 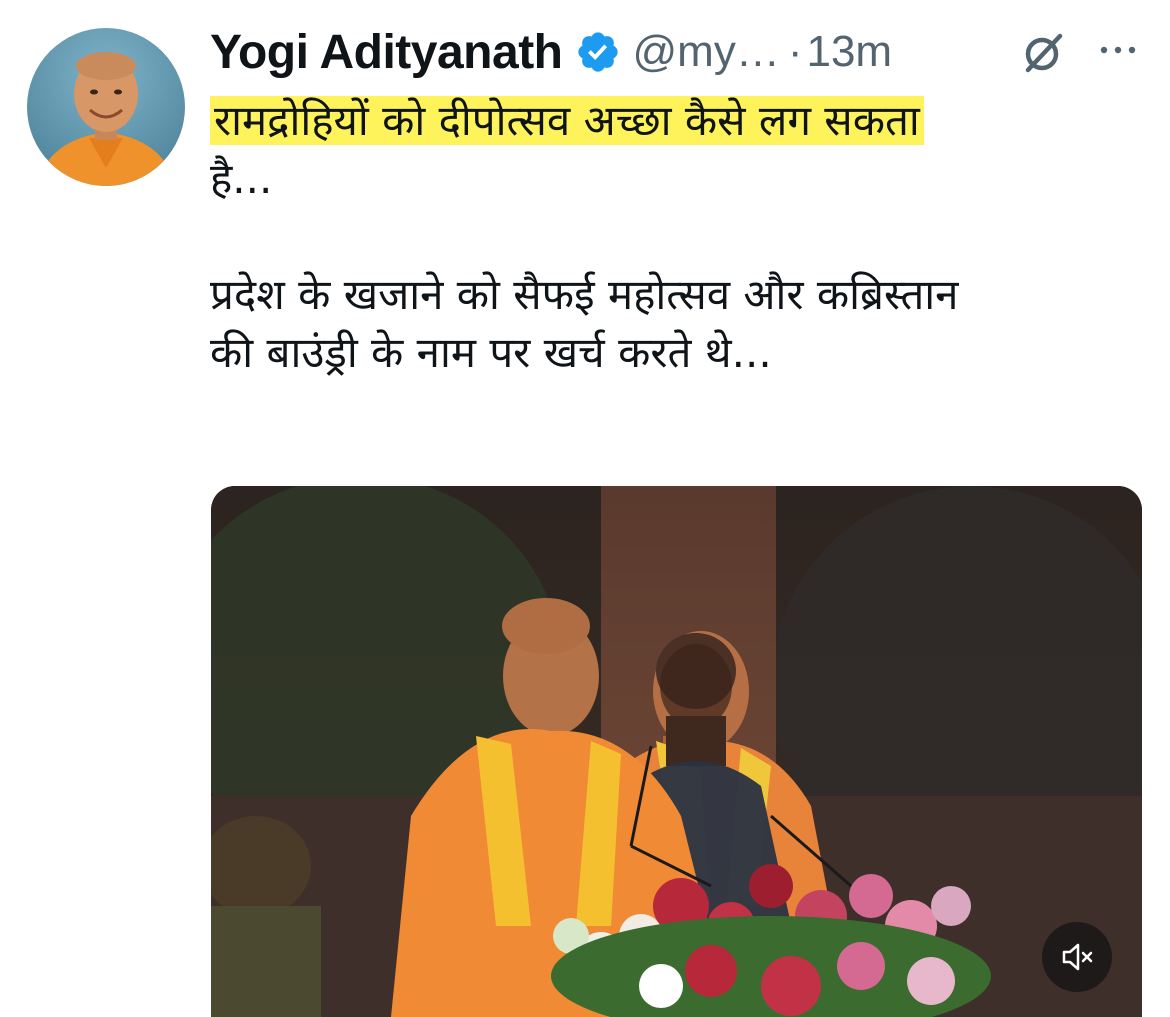 I want to click on avatar, so click(x=106, y=107).